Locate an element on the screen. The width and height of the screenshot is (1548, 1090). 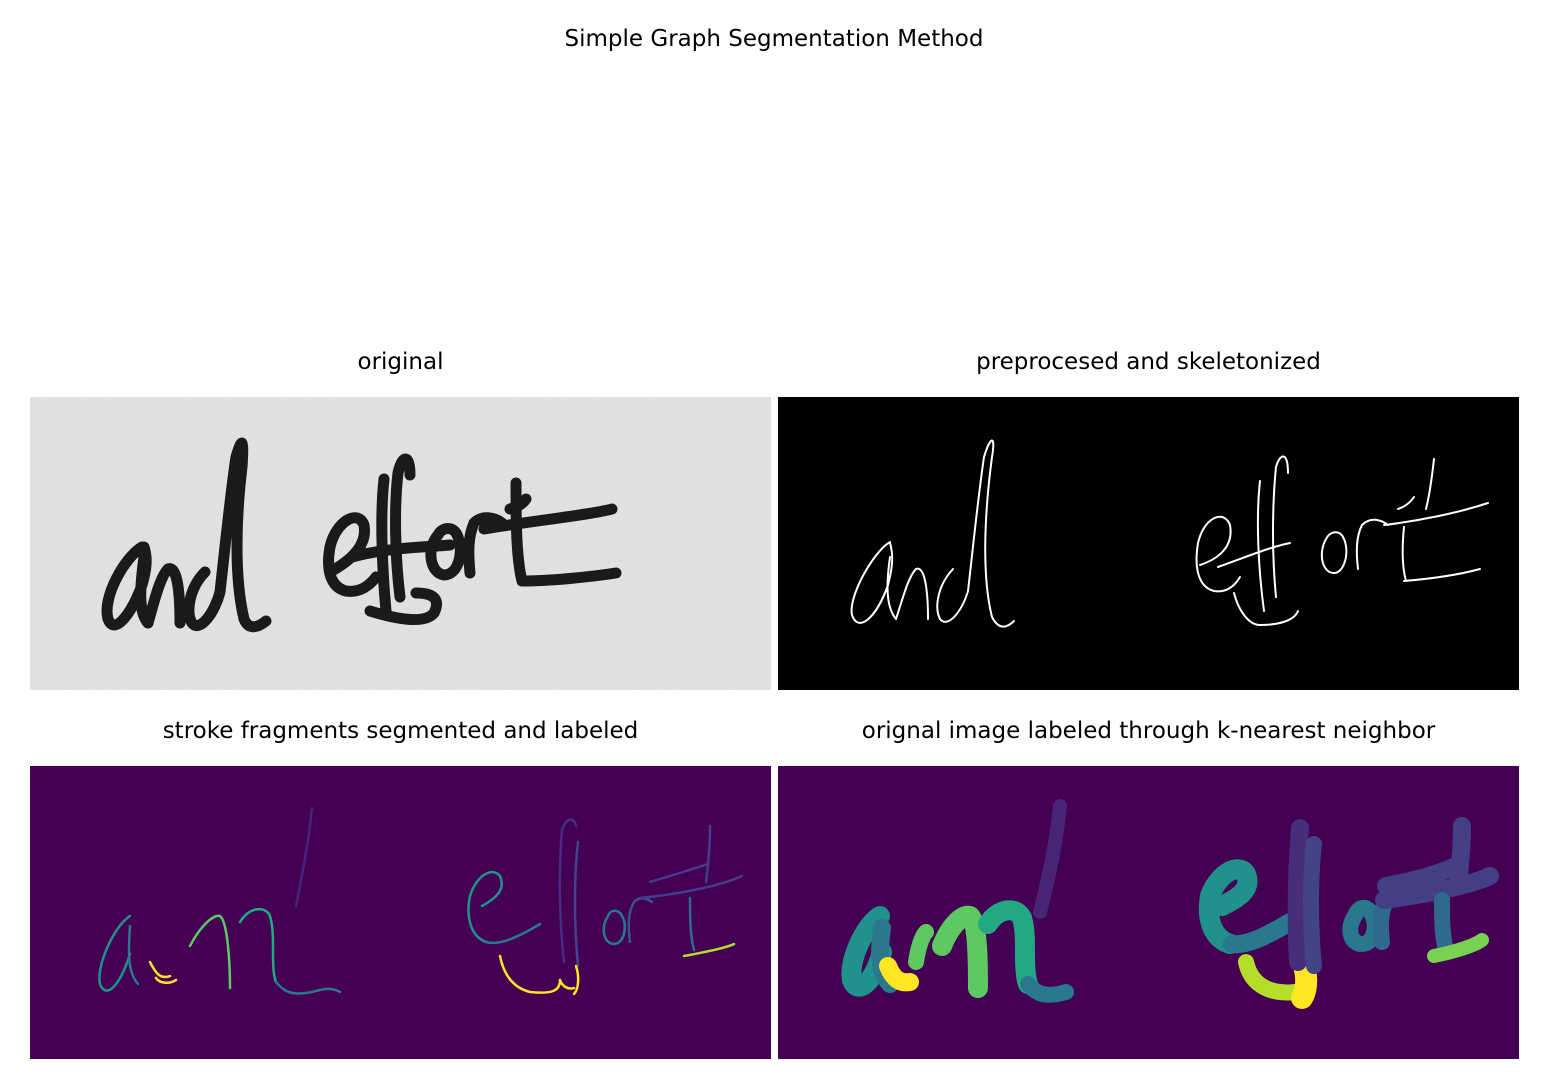
knn-labeled-image is located at coordinates (1148, 912).